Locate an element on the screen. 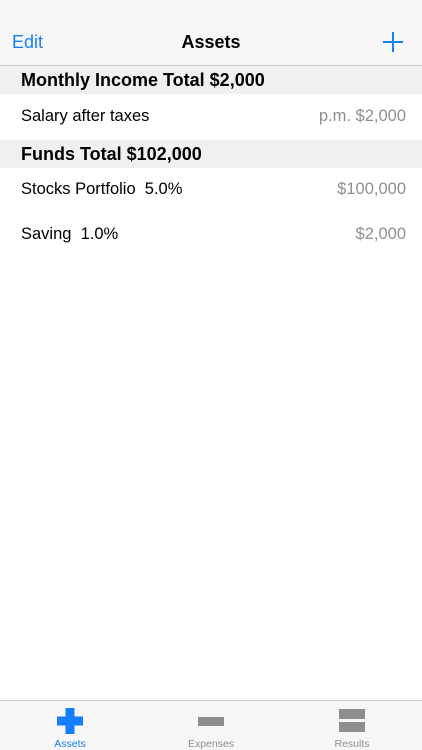 The width and height of the screenshot is (422, 750). tab-label: Results is located at coordinates (352, 744).